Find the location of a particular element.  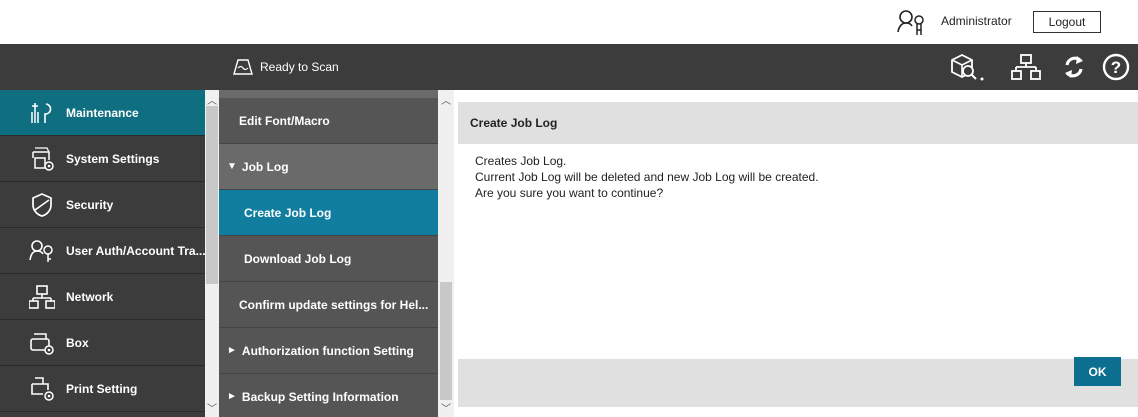

user-auth-icon is located at coordinates (42, 251).